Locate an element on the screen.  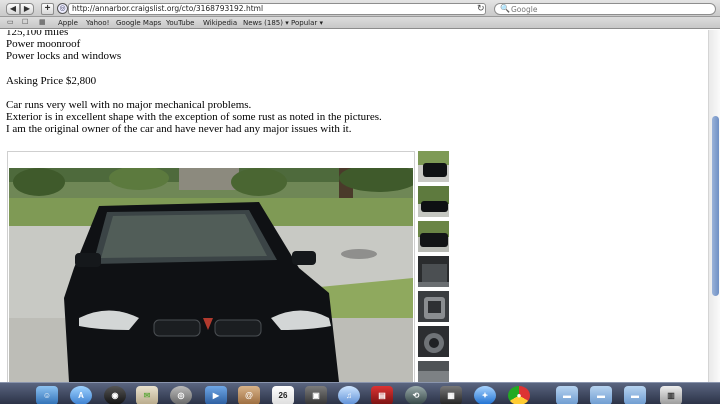
vertical-scrollbar is located at coordinates (714, 206).